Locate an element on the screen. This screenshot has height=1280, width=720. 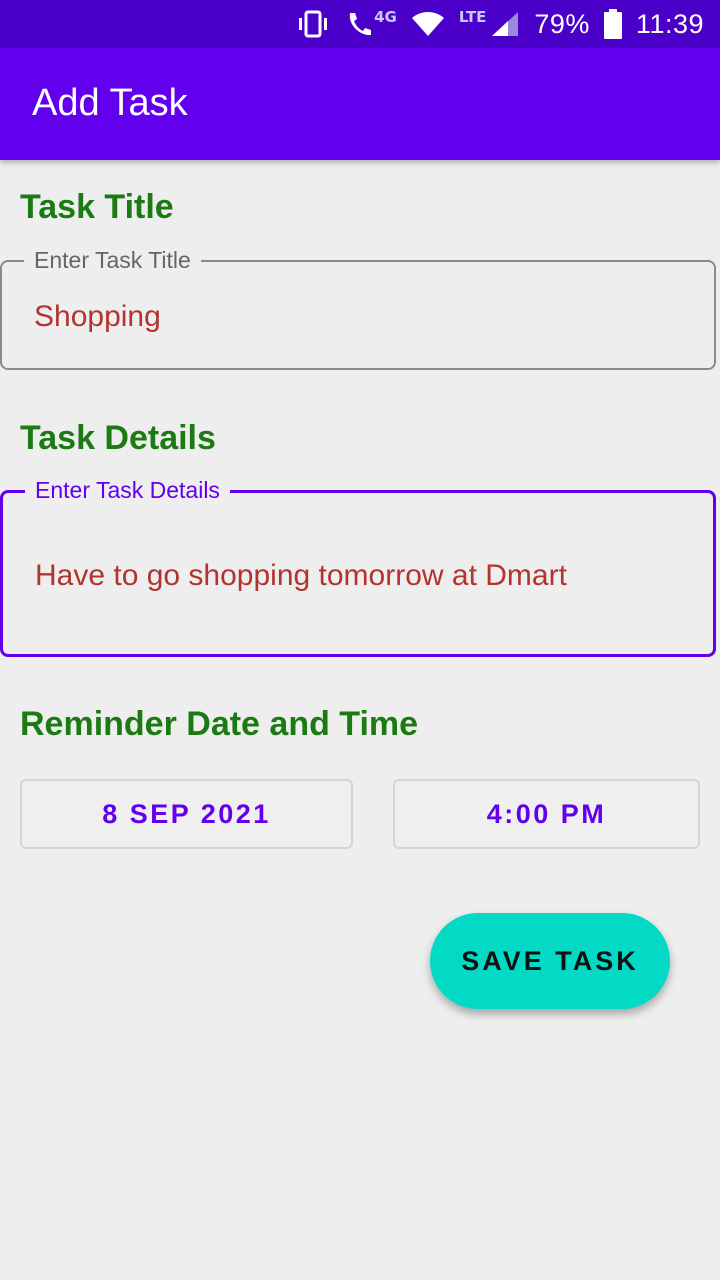
vibrate-icon is located at coordinates (313, 24).